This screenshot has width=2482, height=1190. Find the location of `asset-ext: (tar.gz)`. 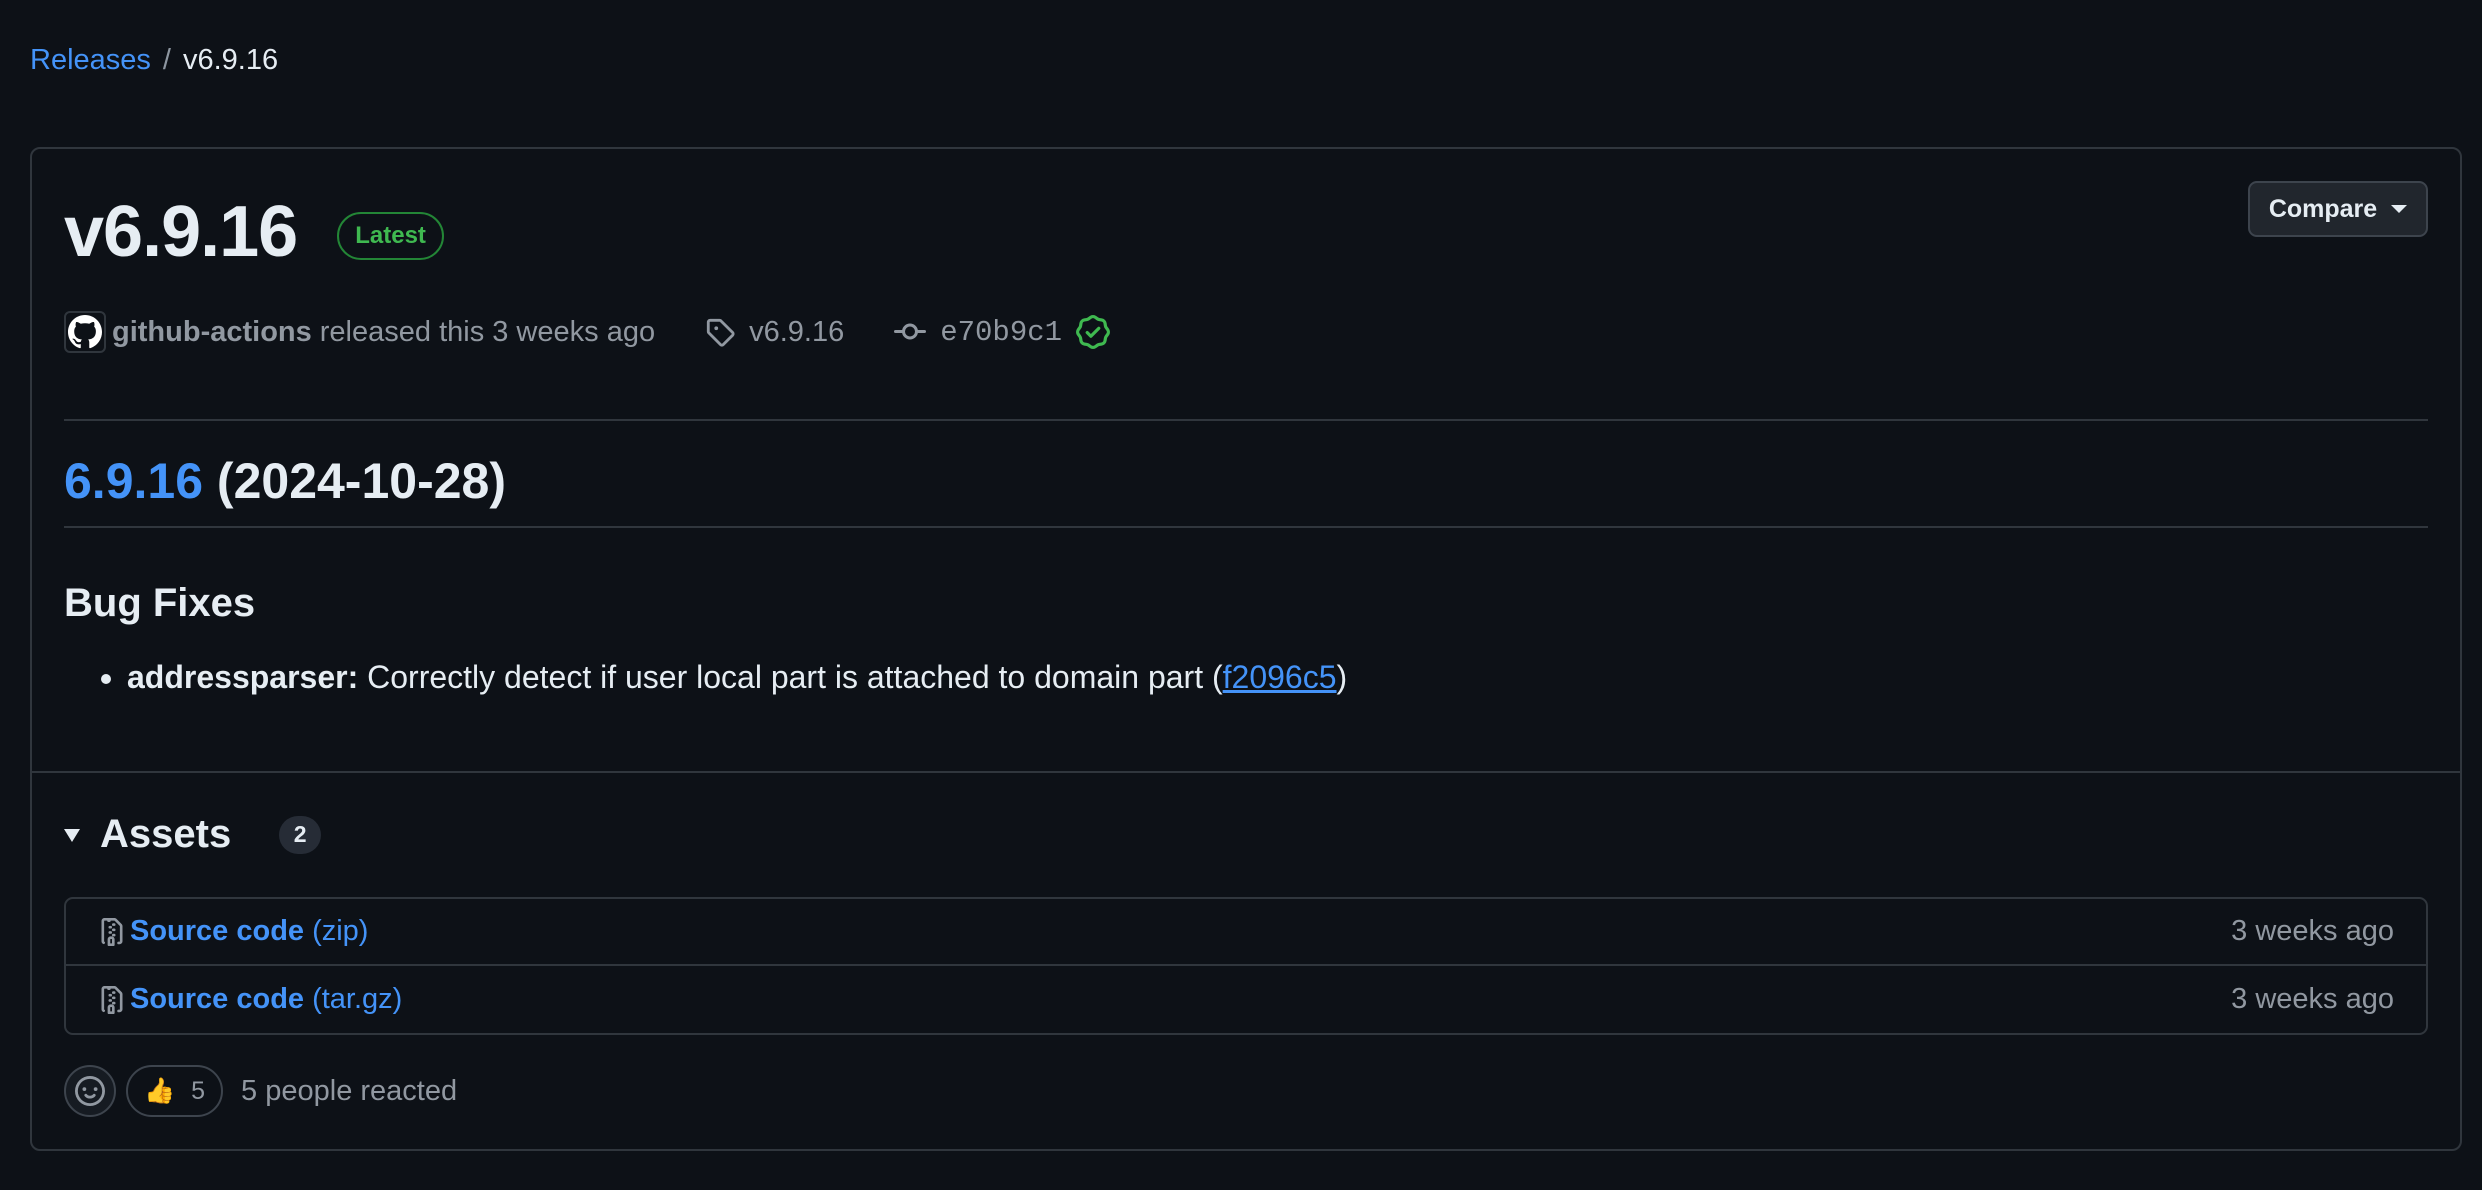

asset-ext: (tar.gz) is located at coordinates (357, 999).